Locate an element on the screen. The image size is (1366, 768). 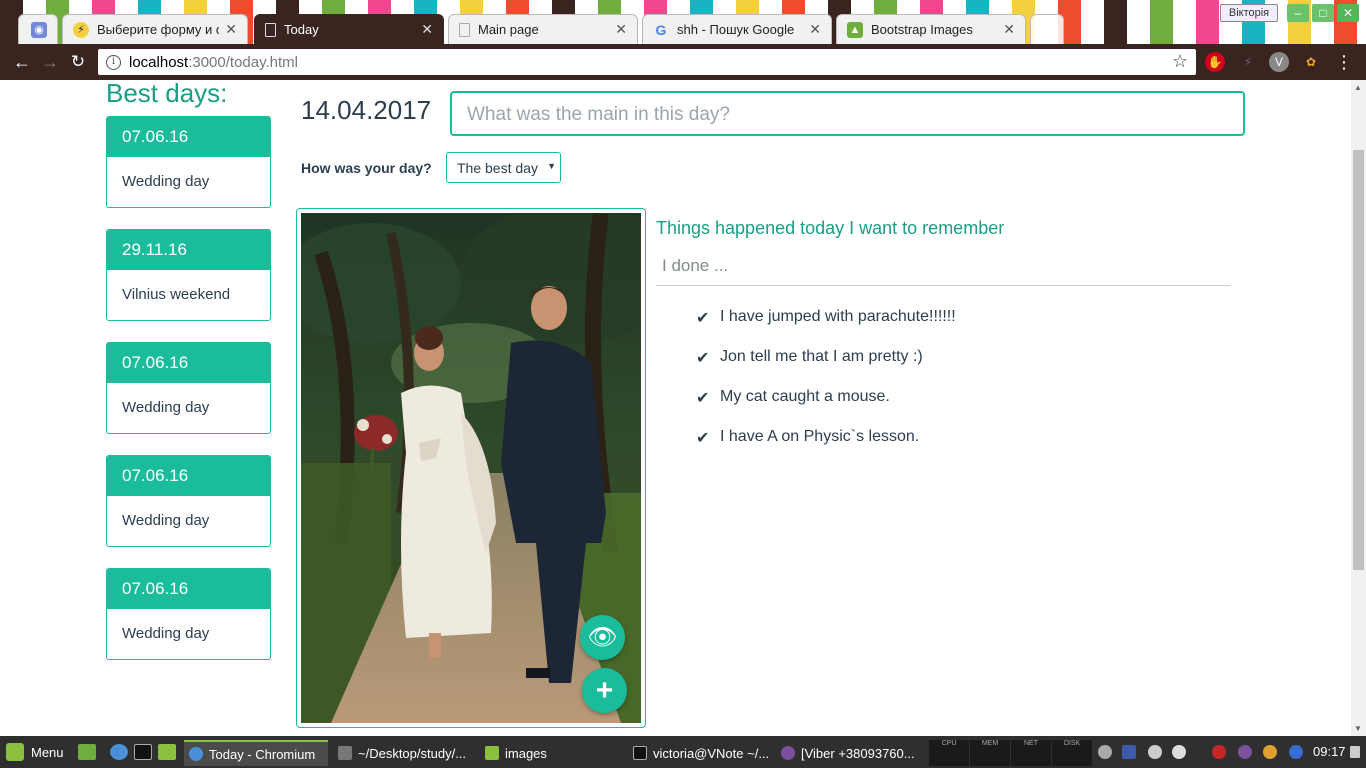
tab-label: Bootstrap Images is located at coordinates (922, 29).